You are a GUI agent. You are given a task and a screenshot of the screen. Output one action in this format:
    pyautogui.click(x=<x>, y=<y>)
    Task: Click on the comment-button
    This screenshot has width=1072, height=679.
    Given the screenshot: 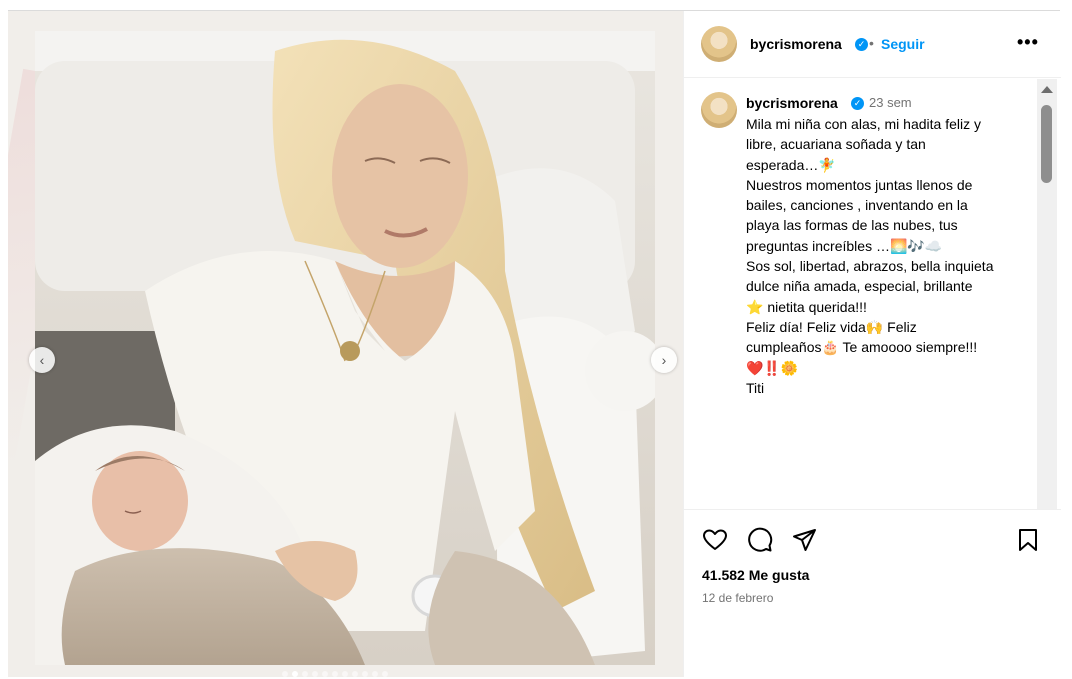 What is the action you would take?
    pyautogui.click(x=760, y=540)
    